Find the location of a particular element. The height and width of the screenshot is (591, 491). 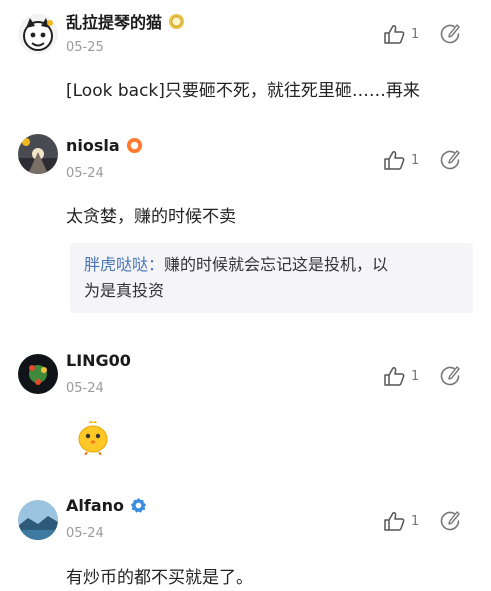

lights-avatar-icon is located at coordinates (38, 374).